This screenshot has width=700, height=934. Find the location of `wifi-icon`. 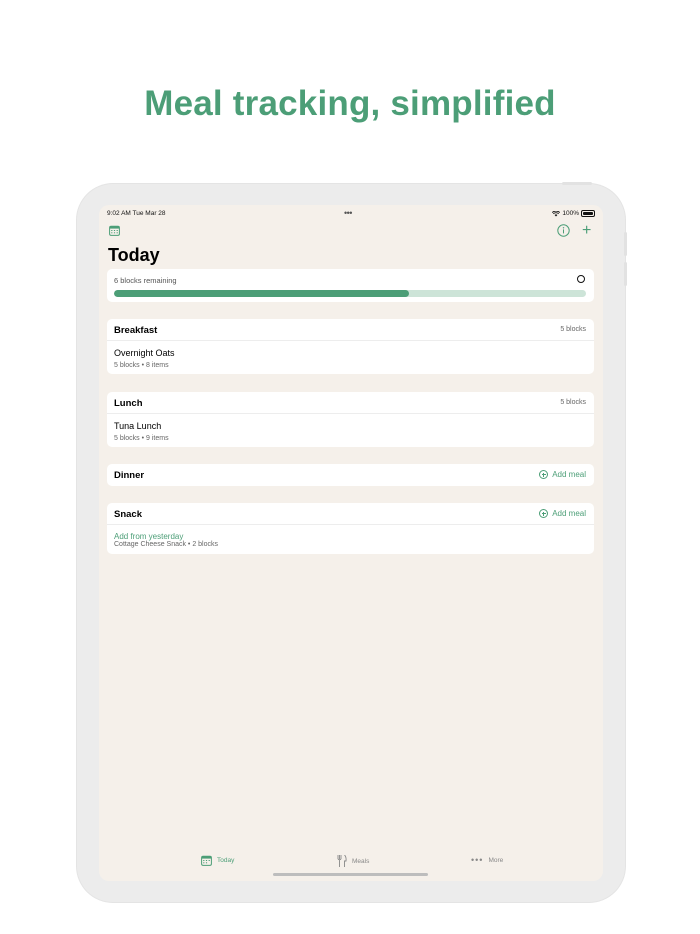

wifi-icon is located at coordinates (556, 213).